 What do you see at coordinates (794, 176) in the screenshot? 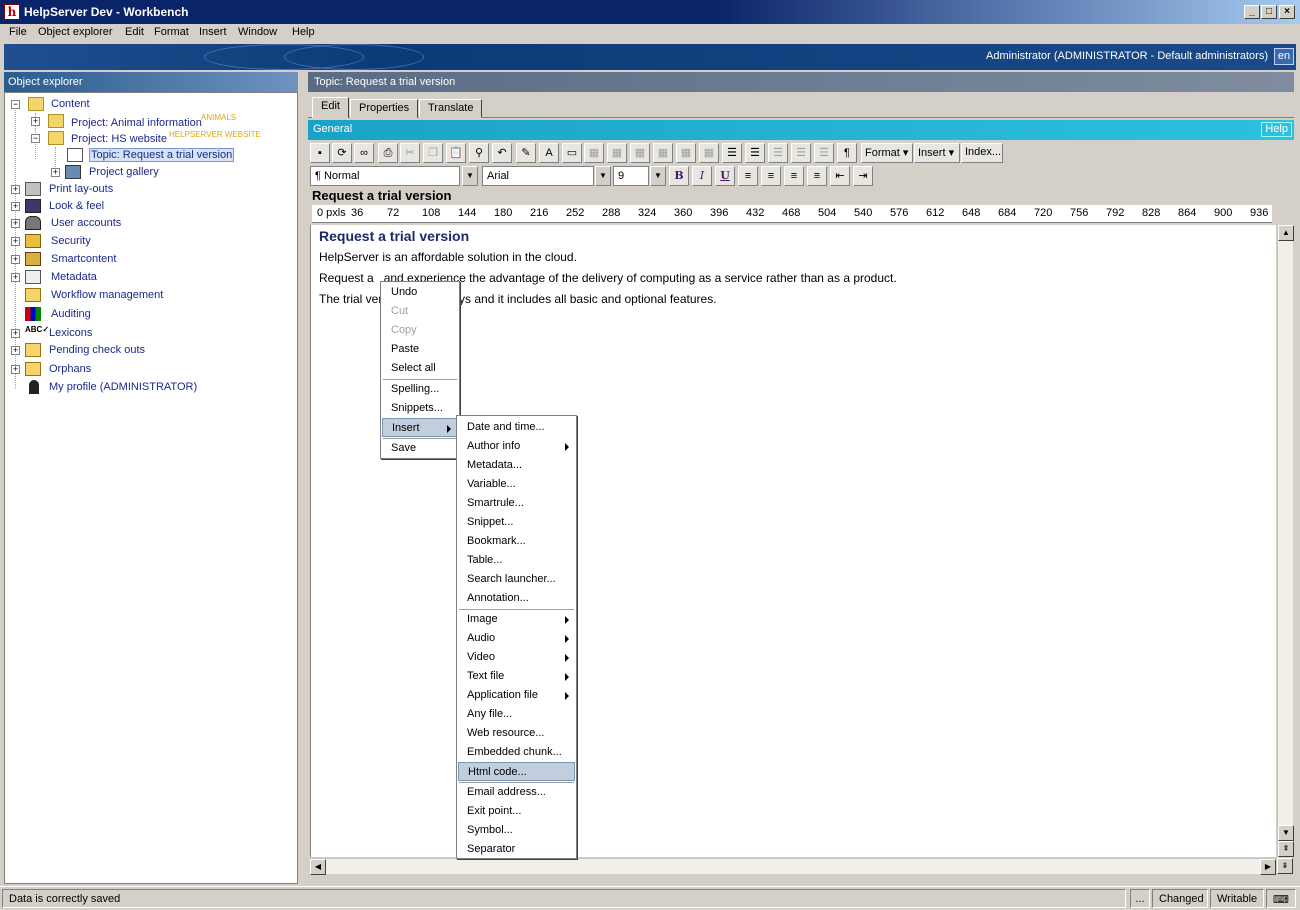
I see `align-right-icon: ≡` at bounding box center [794, 176].